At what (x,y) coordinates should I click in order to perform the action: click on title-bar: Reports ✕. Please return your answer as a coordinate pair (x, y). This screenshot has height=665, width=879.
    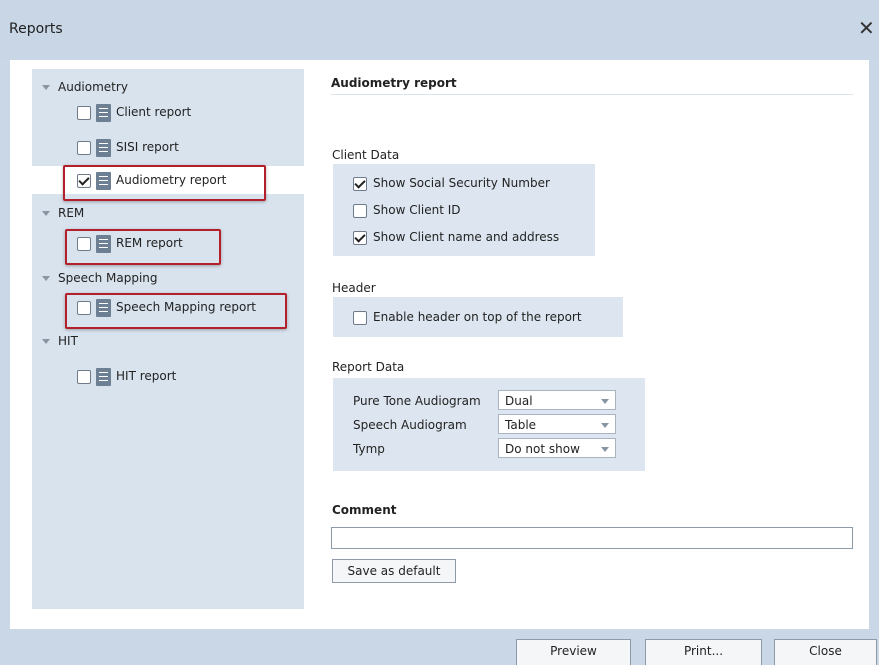
    Looking at the image, I should click on (439, 30).